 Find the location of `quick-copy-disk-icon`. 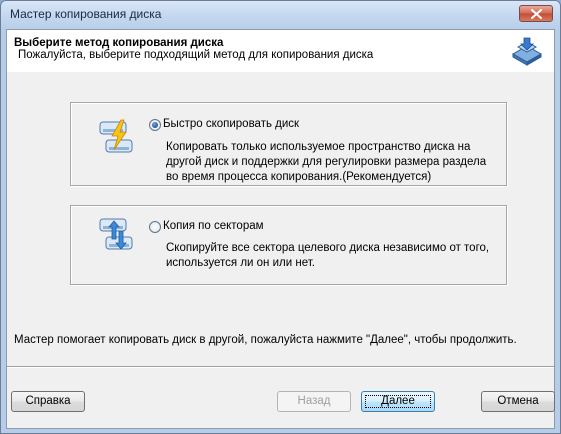

quick-copy-disk-icon is located at coordinates (116, 136).